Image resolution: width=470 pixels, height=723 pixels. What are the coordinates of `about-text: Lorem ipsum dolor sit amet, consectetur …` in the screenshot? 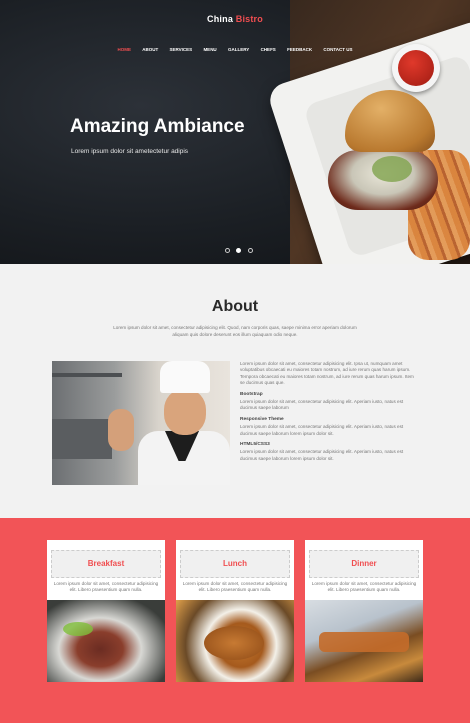 It's located at (329, 414).